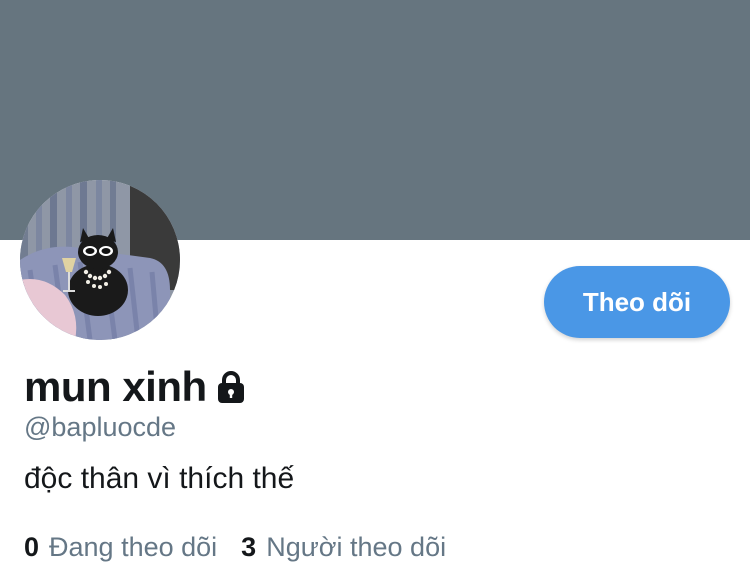  I want to click on followers-count: 3, so click(249, 547).